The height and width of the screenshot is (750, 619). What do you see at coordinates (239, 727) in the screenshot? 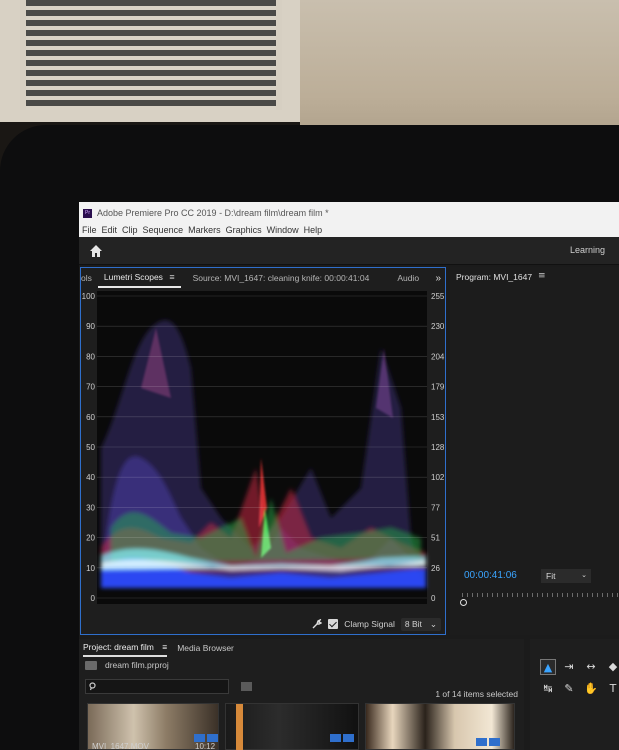
I see `clip-2-highlight` at bounding box center [239, 727].